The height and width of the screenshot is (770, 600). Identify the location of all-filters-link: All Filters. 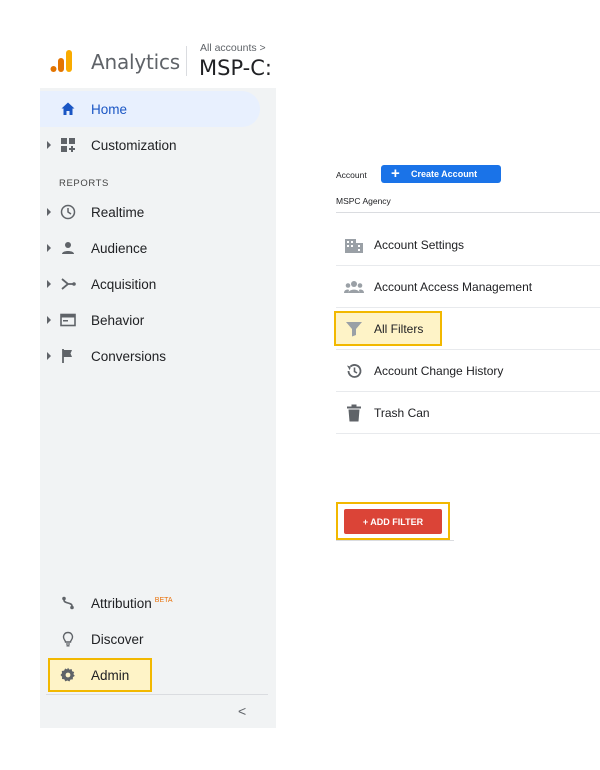
(388, 328).